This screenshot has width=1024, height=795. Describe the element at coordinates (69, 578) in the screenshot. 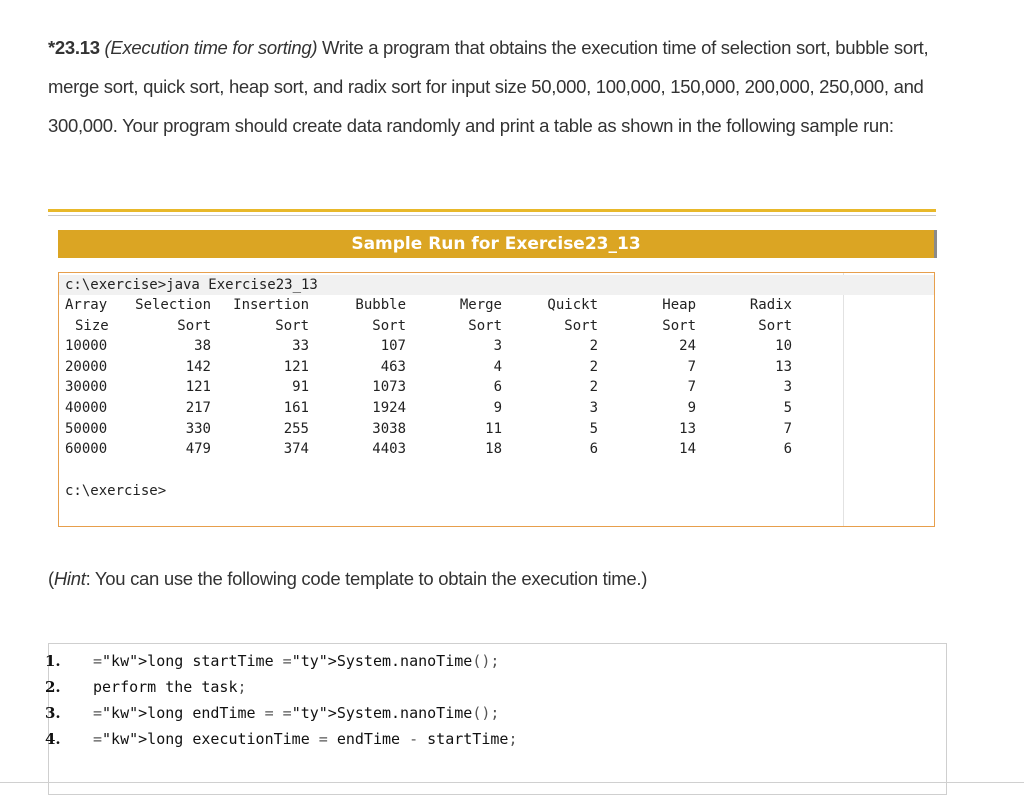

I see `hint-label: Hint` at that location.